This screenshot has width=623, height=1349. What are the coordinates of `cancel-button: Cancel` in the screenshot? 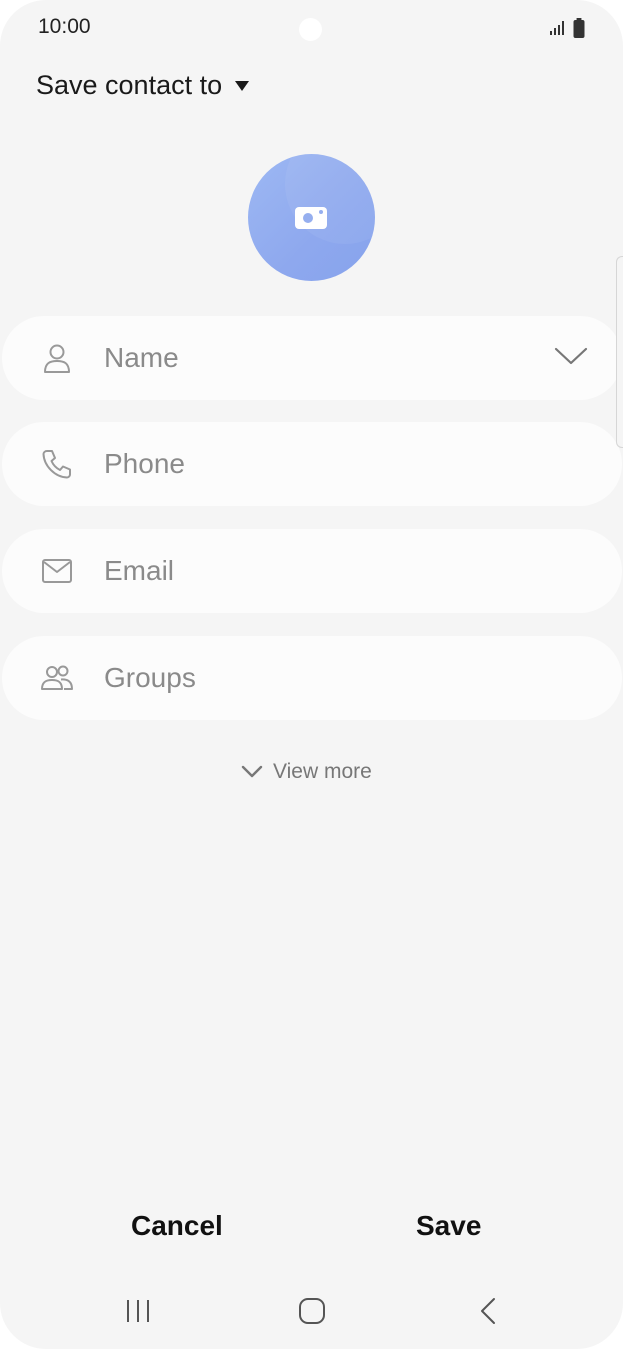 It's located at (177, 1226).